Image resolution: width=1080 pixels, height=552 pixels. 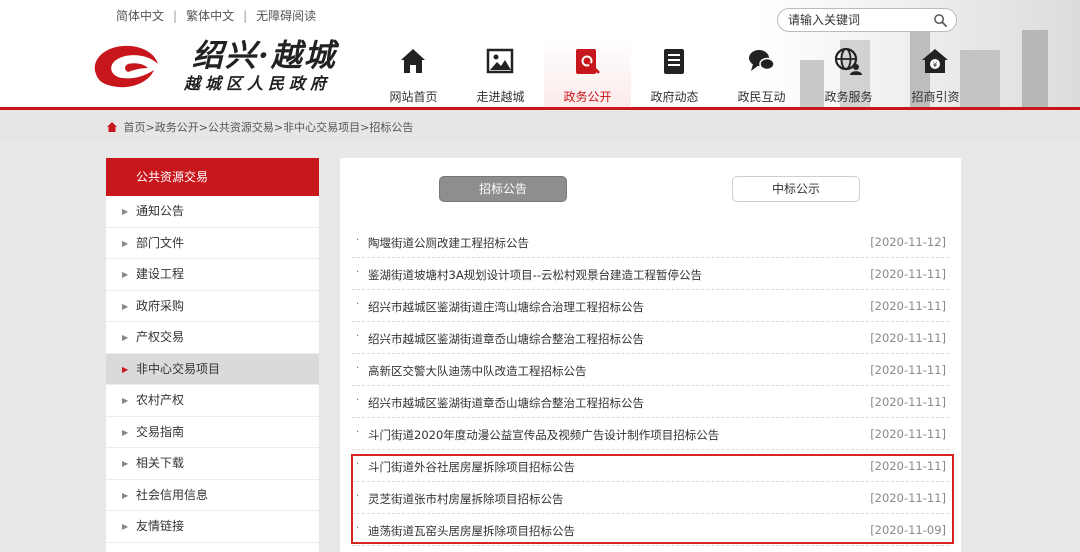 I want to click on nav-home: 网站首页, so click(x=413, y=73).